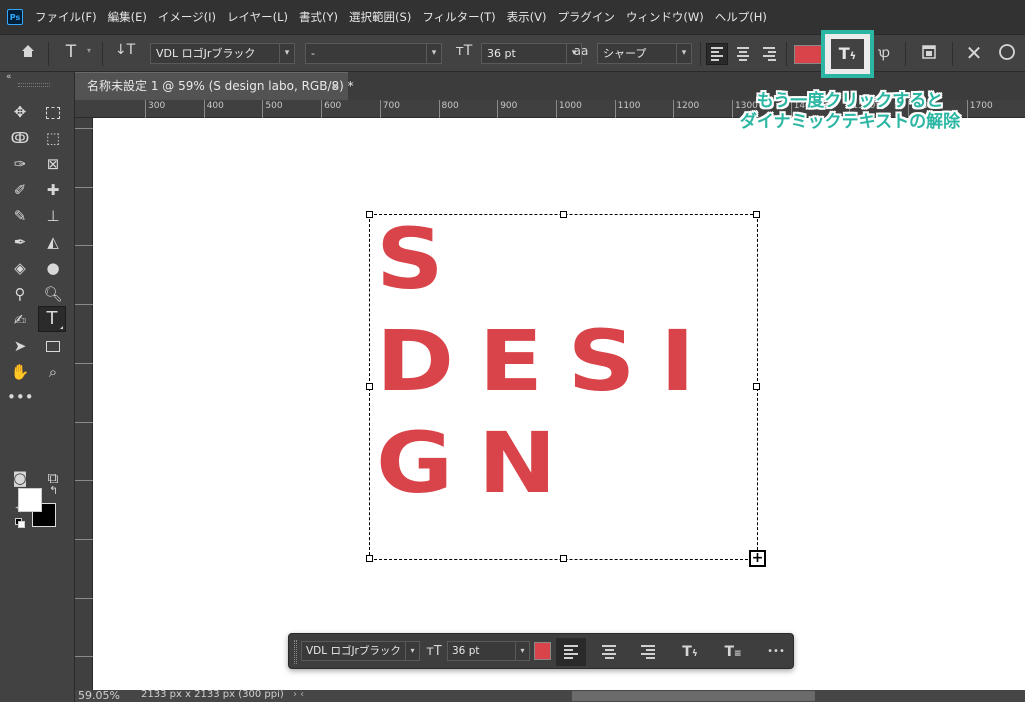  What do you see at coordinates (15, 17) in the screenshot?
I see `photoshop-logo: Ps` at bounding box center [15, 17].